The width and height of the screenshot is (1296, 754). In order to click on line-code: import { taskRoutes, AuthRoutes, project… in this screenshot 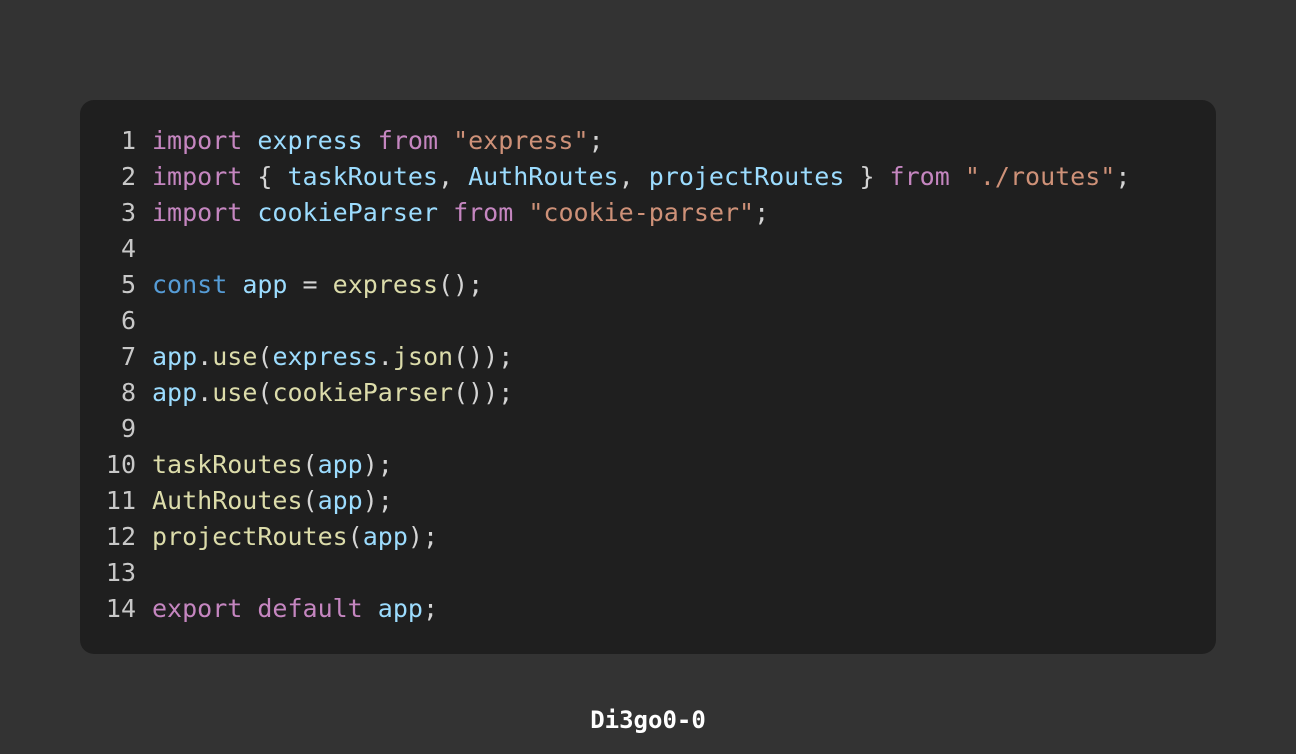, I will do `click(641, 177)`.